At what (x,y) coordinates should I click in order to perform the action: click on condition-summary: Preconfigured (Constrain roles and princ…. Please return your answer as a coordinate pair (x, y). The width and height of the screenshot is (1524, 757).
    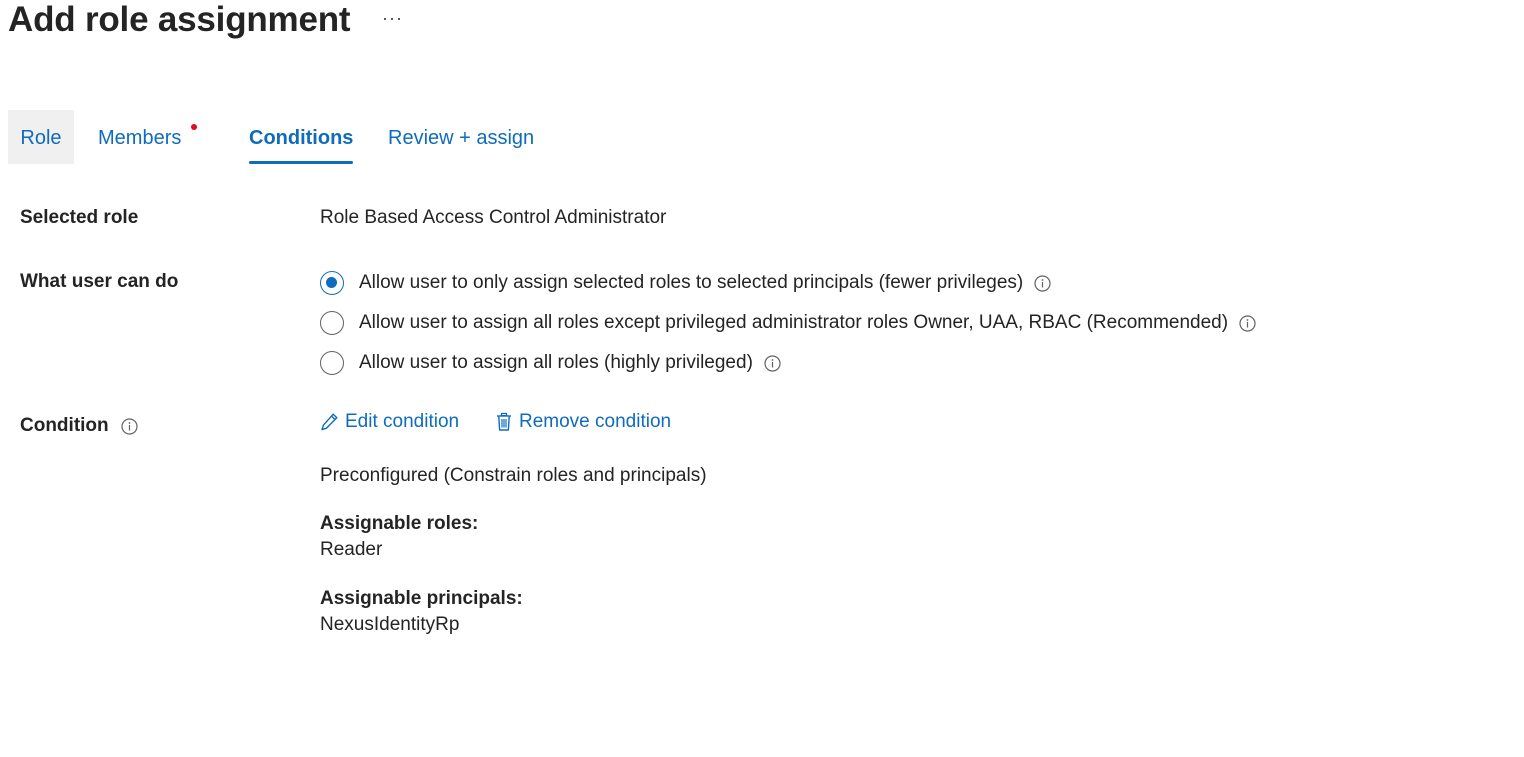
    Looking at the image, I should click on (513, 475).